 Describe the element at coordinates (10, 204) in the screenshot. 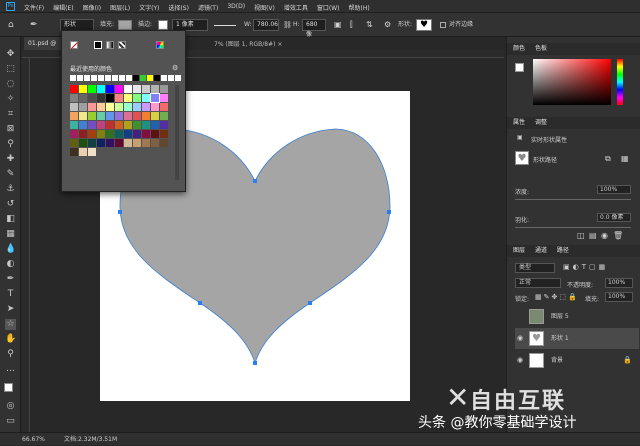

I see `history-brush-icon: ↺` at that location.